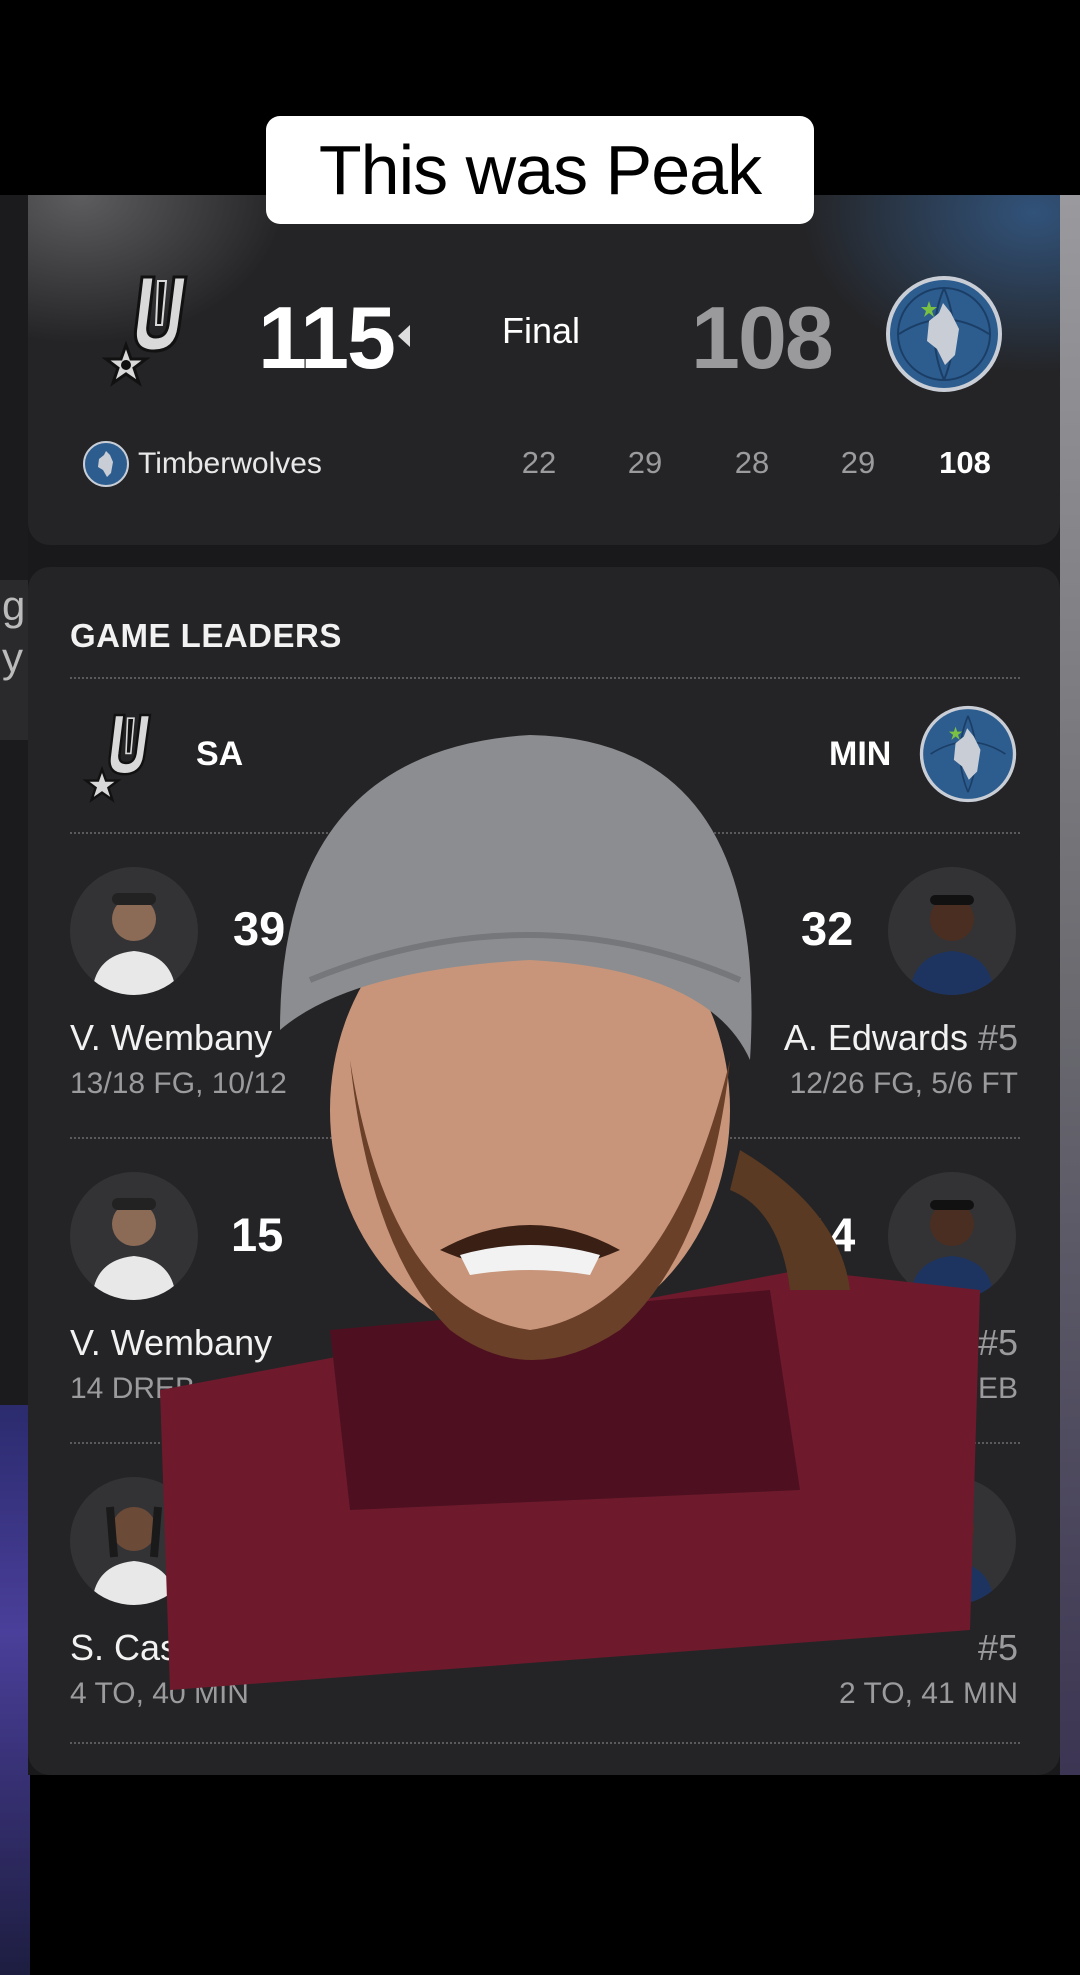 The height and width of the screenshot is (1975, 1080). I want to click on background-peek-card: gy, so click(15, 660).